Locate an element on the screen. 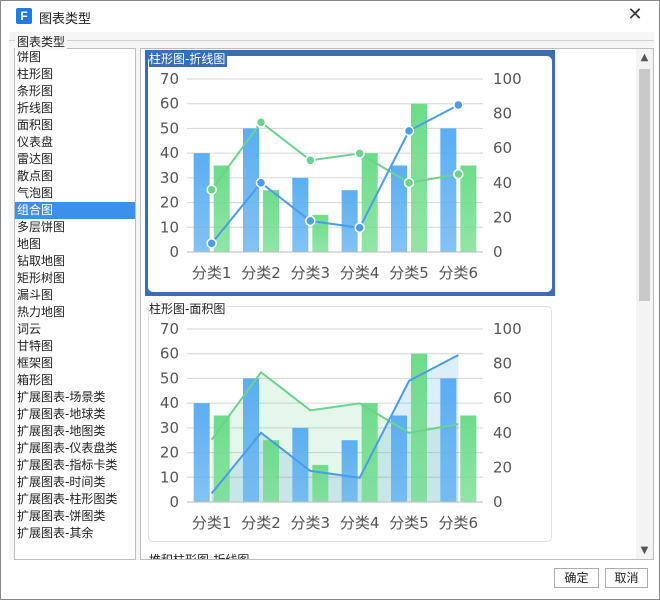 The width and height of the screenshot is (660, 600). chart-type-item: 箱形图 is located at coordinates (75, 380).